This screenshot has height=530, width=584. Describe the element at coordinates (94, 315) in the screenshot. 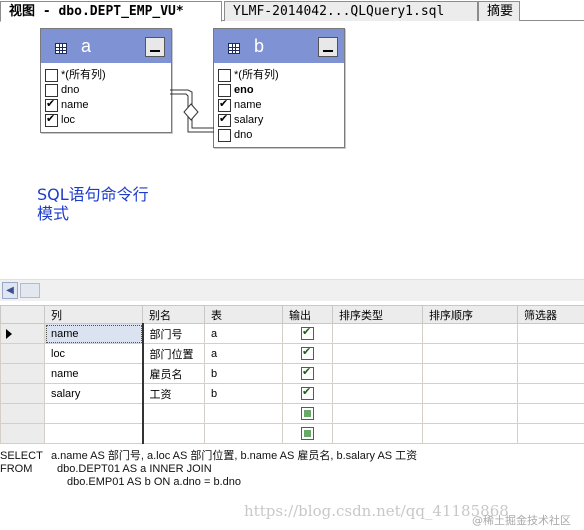

I see `header-column: 列` at that location.